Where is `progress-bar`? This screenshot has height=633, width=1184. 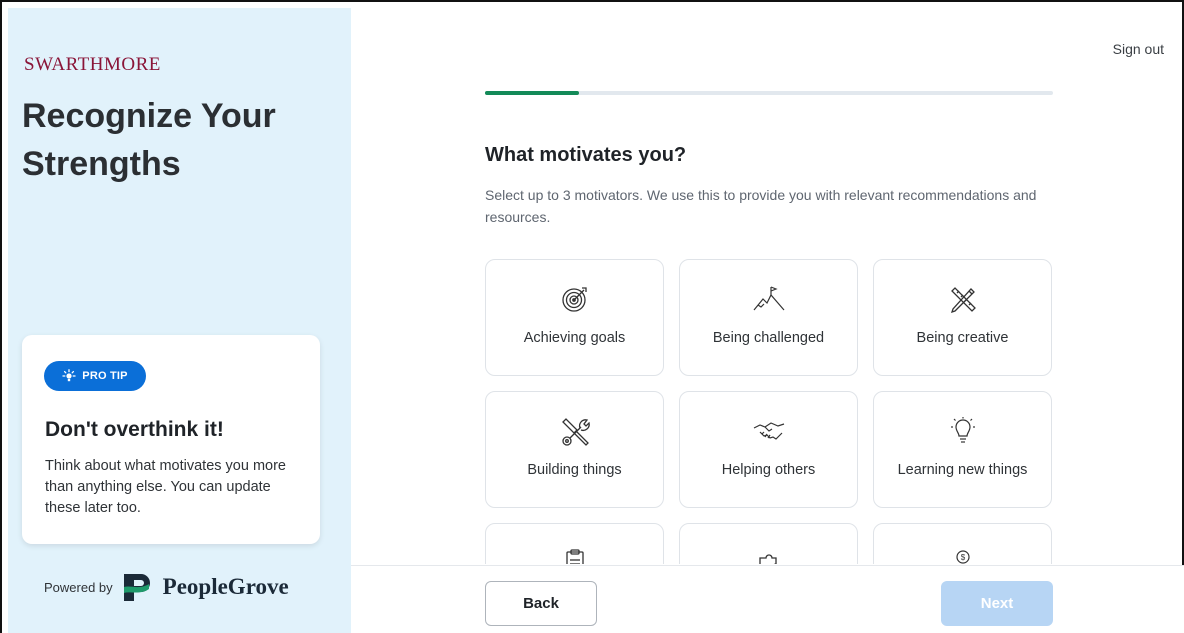
progress-bar is located at coordinates (769, 93).